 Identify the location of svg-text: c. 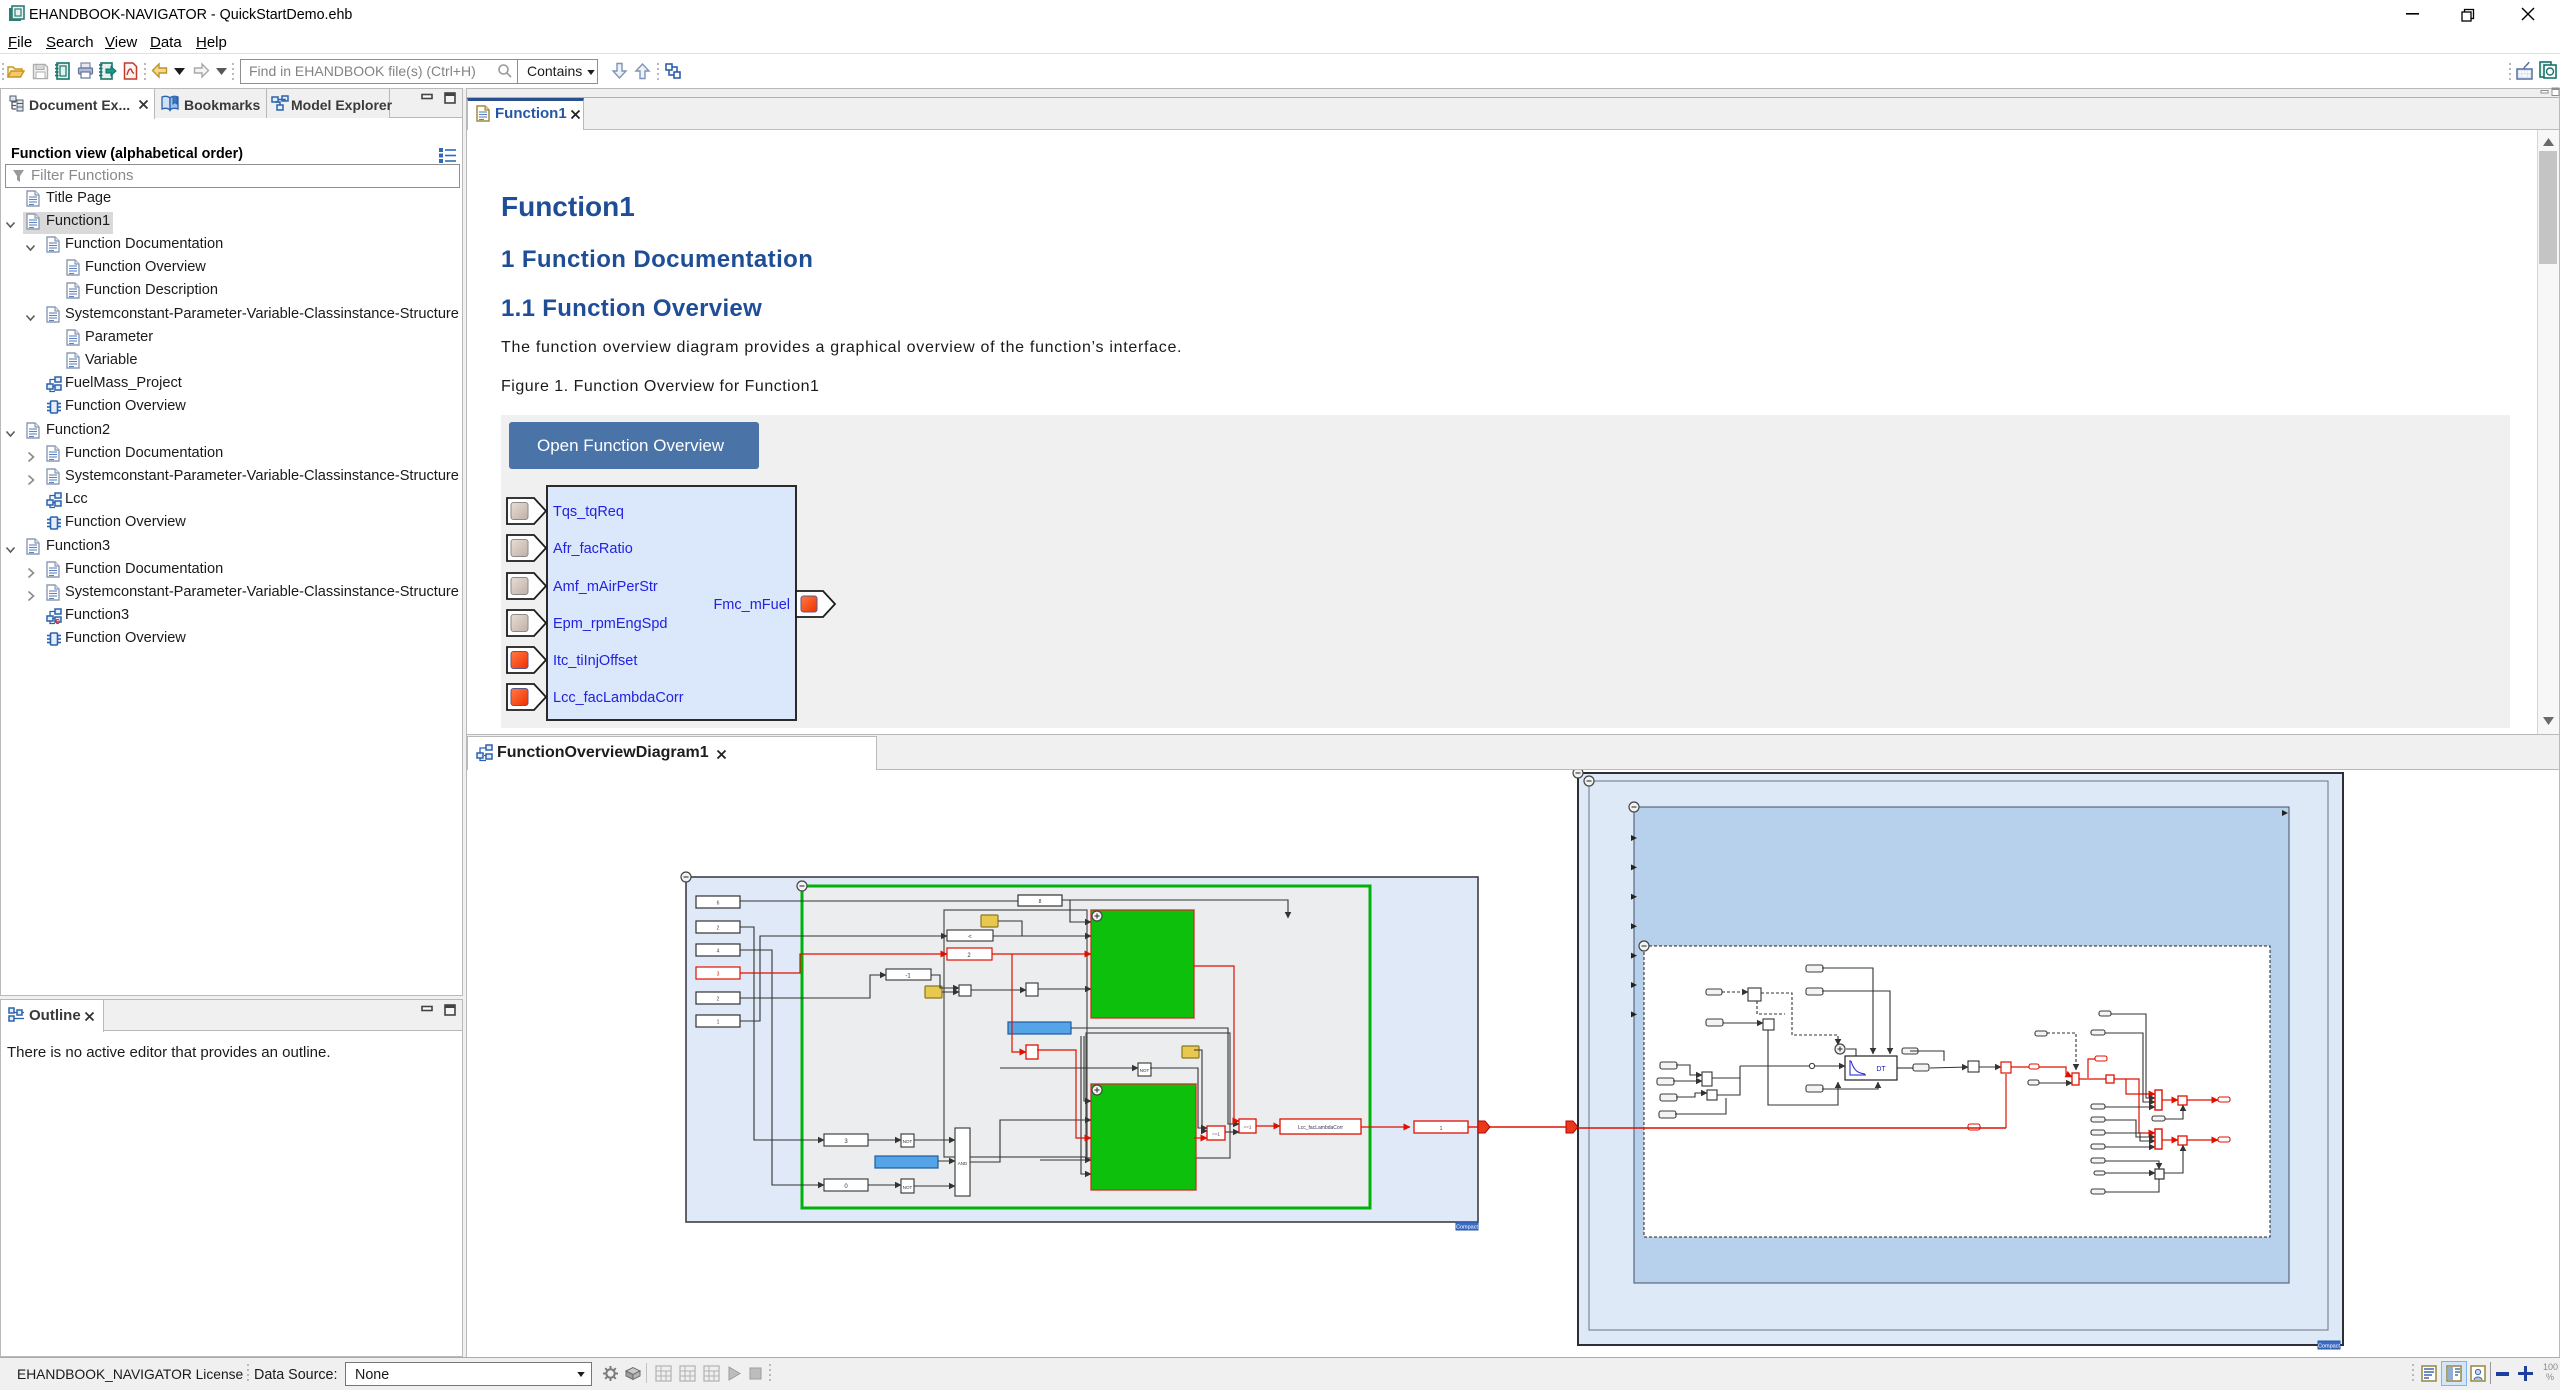
(57, 620).